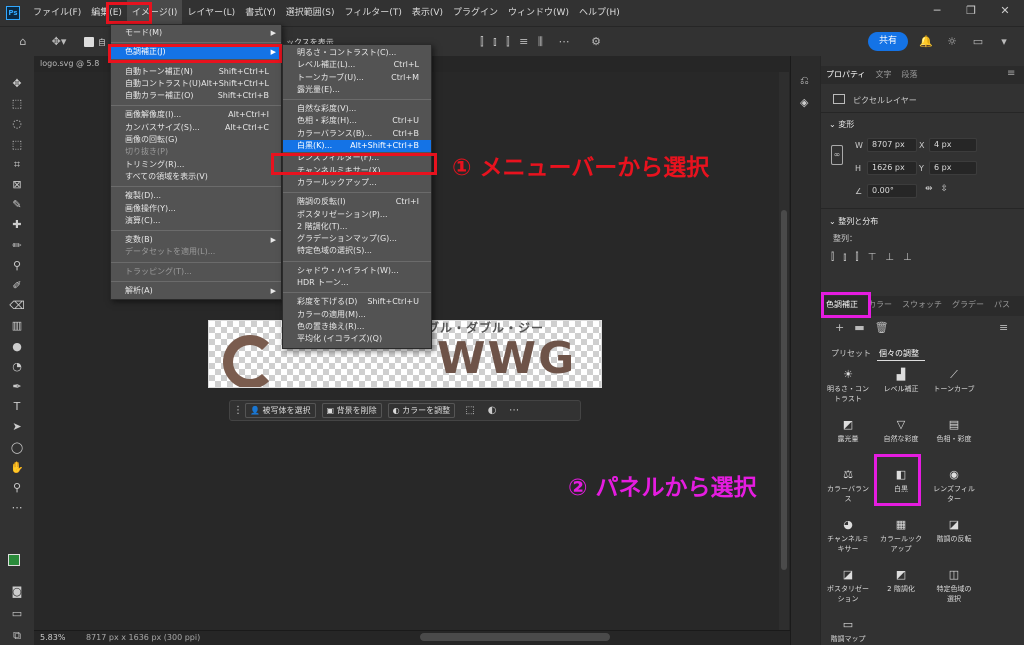 Image resolution: width=1024 pixels, height=645 pixels. Describe the element at coordinates (372, 13) in the screenshot. I see `menu-item: フィルター(T)` at that location.